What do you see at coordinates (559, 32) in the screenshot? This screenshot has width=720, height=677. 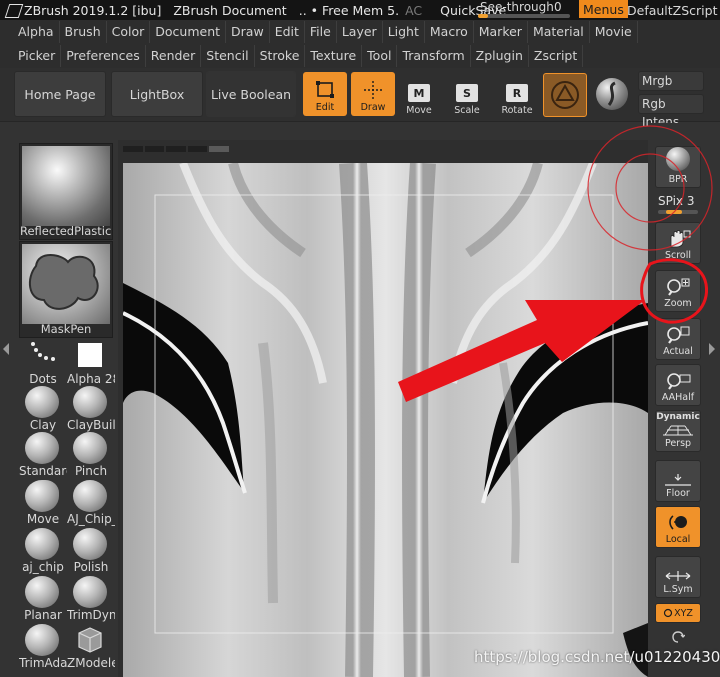 I see `menu-material: Material` at bounding box center [559, 32].